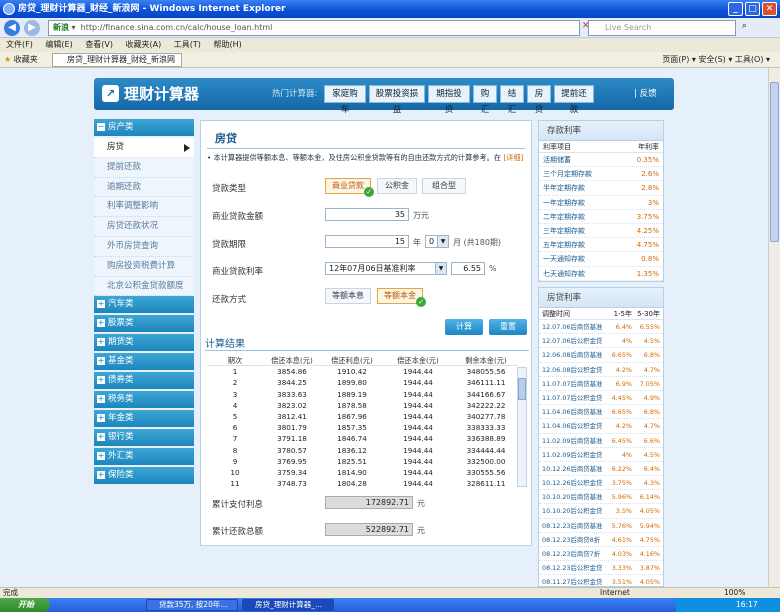 The height and width of the screenshot is (612, 780). I want to click on sidebar-item-tax: 购房投资税费计算, so click(144, 266).